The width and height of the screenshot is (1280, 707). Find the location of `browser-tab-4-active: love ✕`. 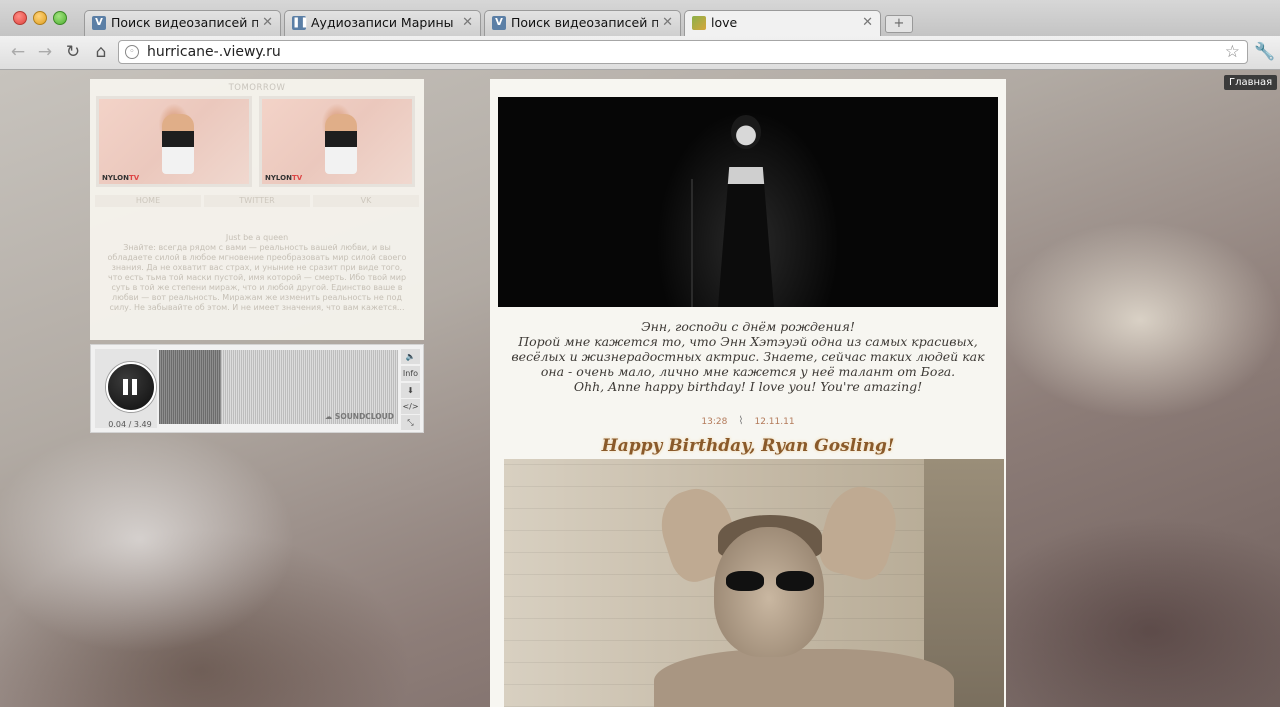

browser-tab-4-active: love ✕ is located at coordinates (782, 23).